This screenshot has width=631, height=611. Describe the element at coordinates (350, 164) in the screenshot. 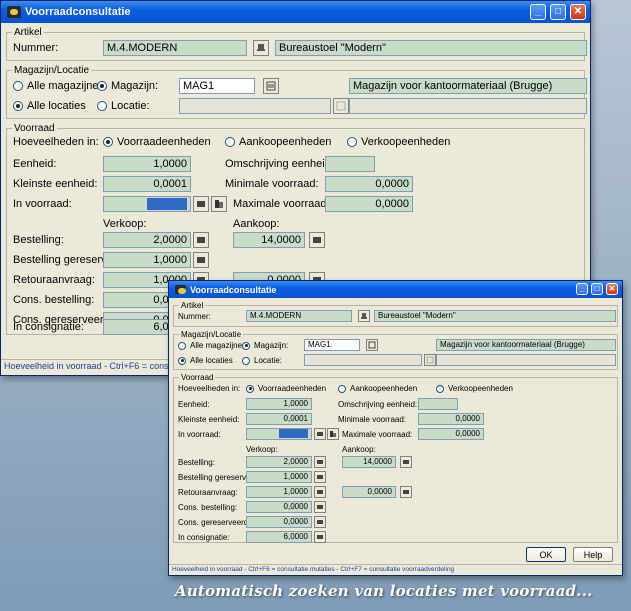

I see `omschr-eenheid-field` at that location.